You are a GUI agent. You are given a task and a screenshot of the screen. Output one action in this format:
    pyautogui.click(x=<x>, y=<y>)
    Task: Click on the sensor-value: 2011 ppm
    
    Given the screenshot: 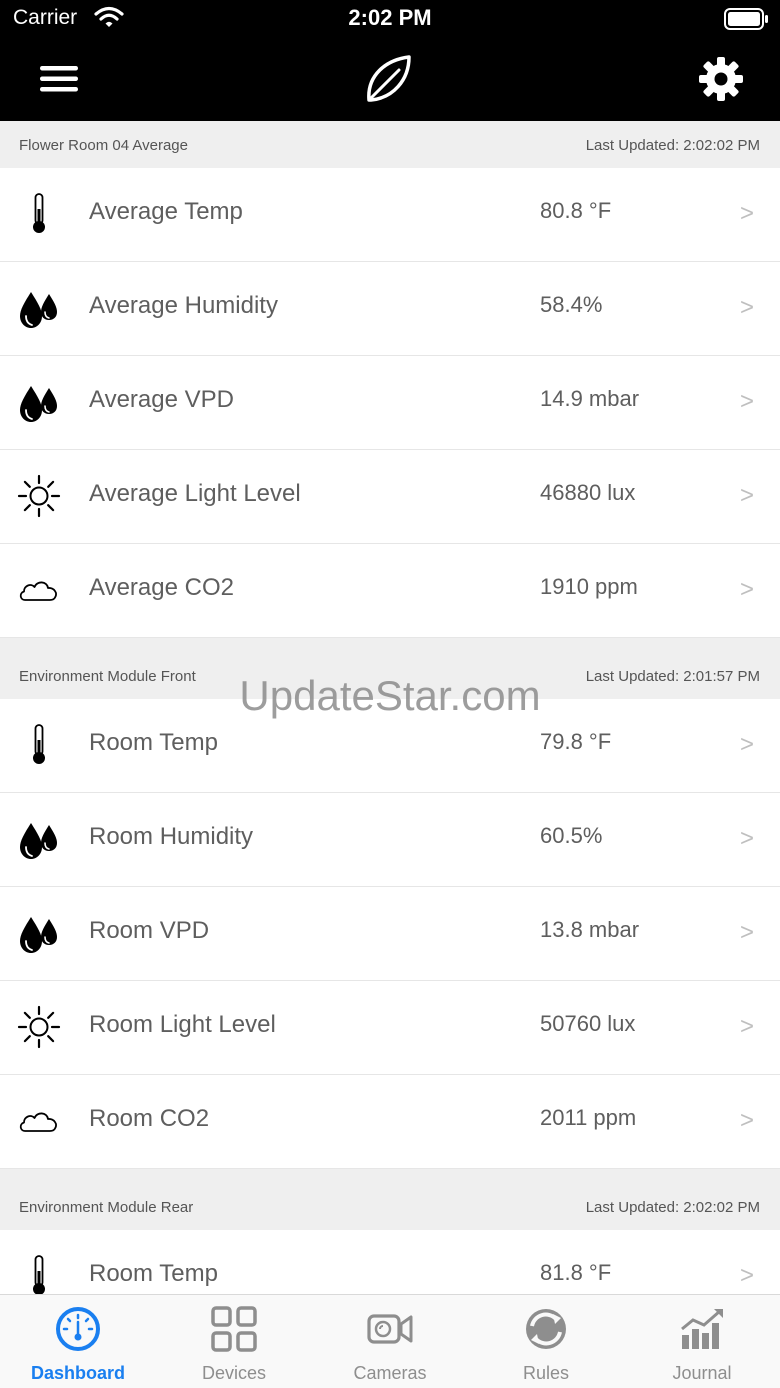 What is the action you would take?
    pyautogui.click(x=588, y=1117)
    